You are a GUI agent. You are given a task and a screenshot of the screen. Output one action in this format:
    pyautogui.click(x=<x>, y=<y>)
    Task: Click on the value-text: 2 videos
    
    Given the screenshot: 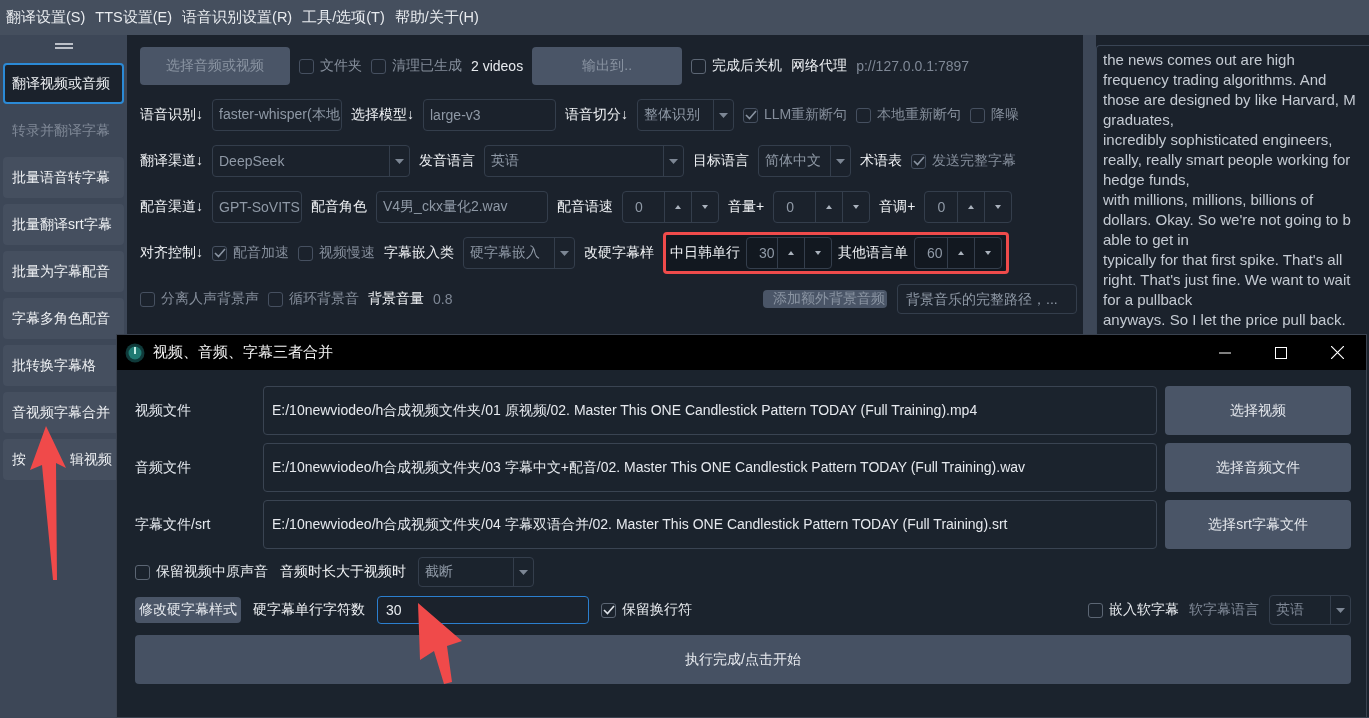 What is the action you would take?
    pyautogui.click(x=497, y=66)
    